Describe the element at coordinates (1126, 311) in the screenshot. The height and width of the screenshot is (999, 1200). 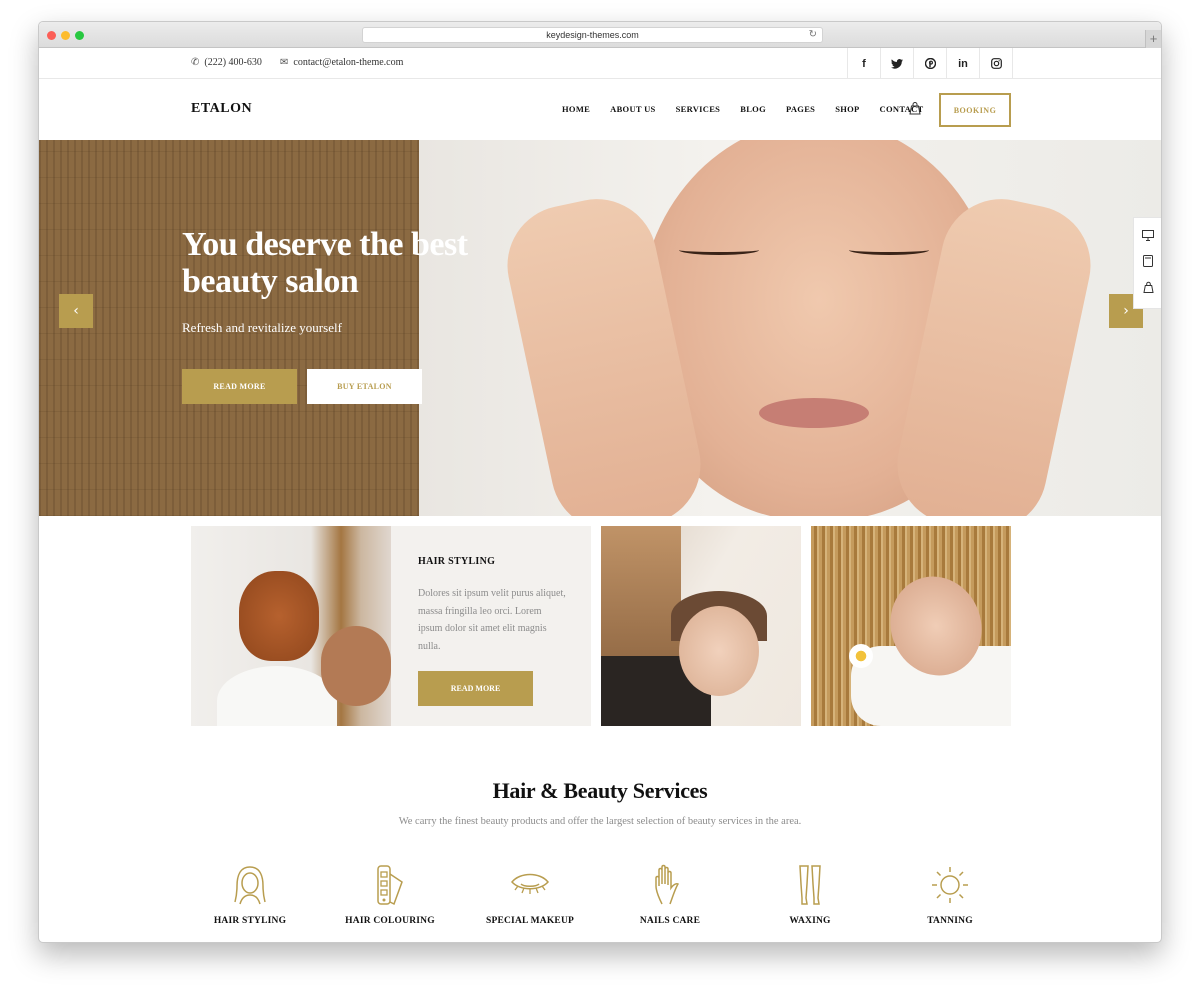
I see `chevron-right-icon: ›` at that location.